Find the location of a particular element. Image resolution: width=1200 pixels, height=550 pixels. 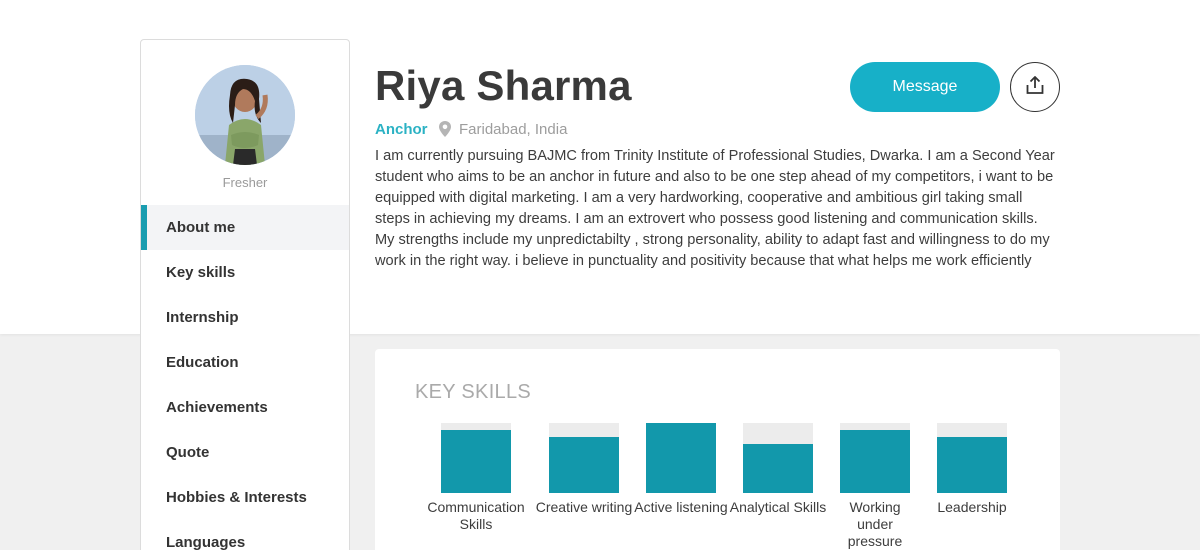

skill-item: Analytical Skills is located at coordinates (778, 469).